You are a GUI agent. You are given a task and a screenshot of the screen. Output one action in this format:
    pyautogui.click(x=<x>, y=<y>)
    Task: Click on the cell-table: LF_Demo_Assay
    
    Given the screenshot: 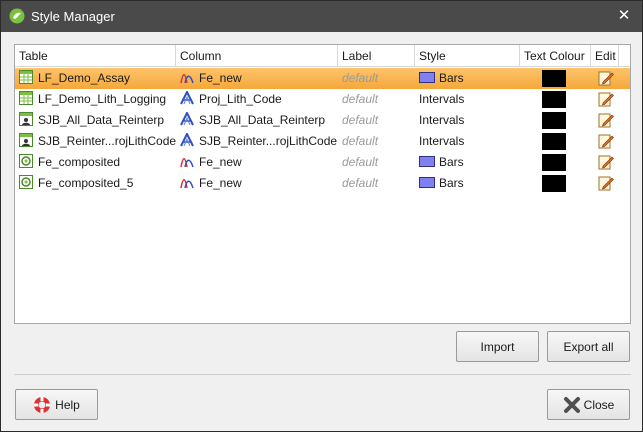 What is the action you would take?
    pyautogui.click(x=95, y=78)
    